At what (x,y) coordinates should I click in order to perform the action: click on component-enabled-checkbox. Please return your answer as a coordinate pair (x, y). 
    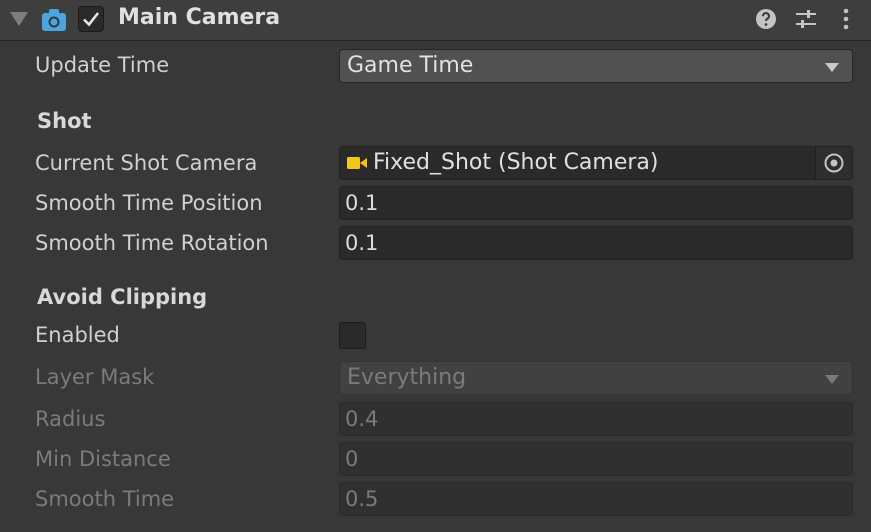
    Looking at the image, I should click on (91, 19).